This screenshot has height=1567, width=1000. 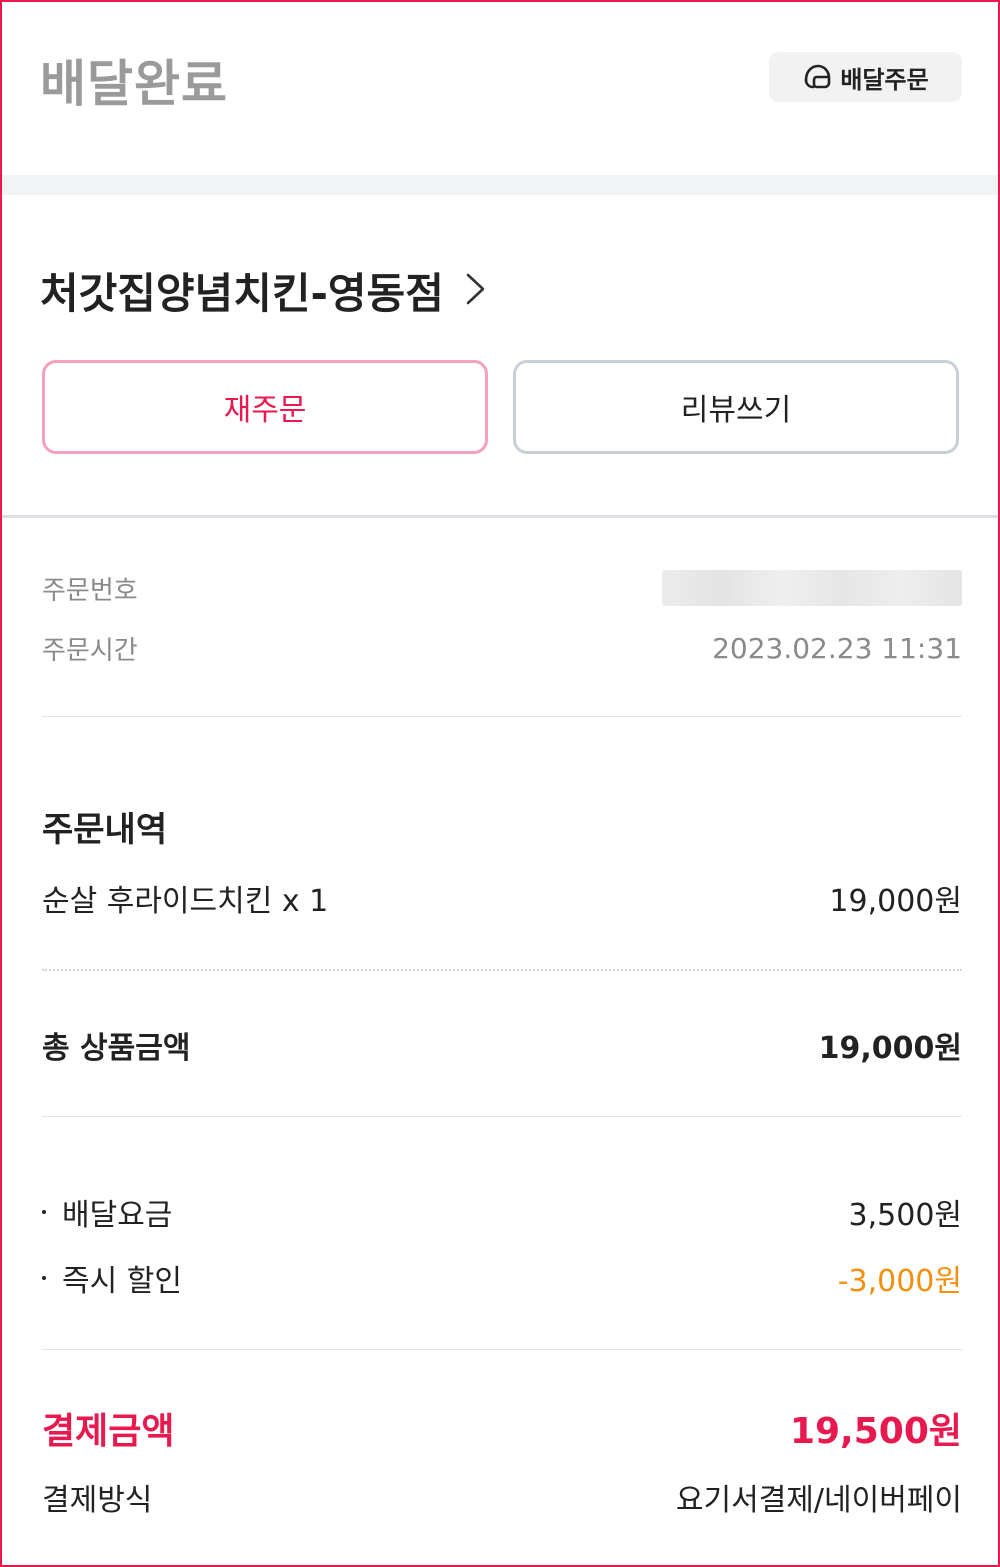 I want to click on delivery-order-chip: 배달주문, so click(x=865, y=77).